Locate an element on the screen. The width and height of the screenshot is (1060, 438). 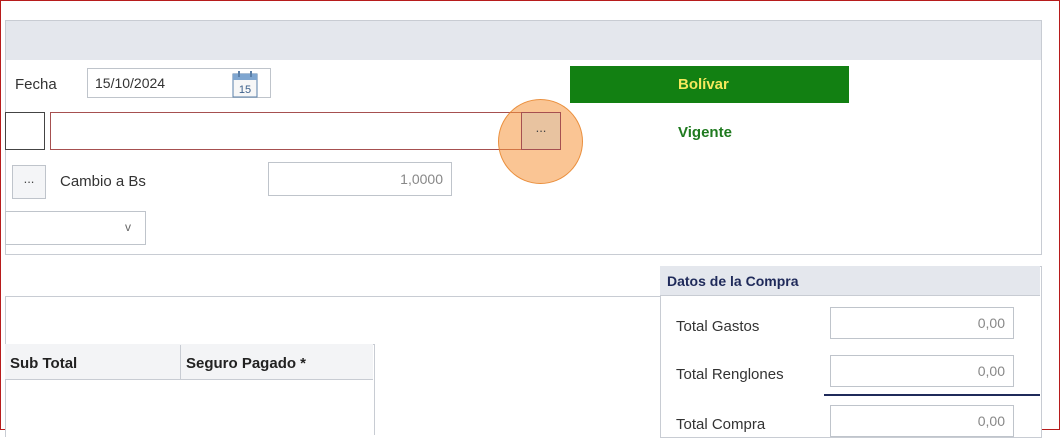
column-separator is located at coordinates (180, 362).